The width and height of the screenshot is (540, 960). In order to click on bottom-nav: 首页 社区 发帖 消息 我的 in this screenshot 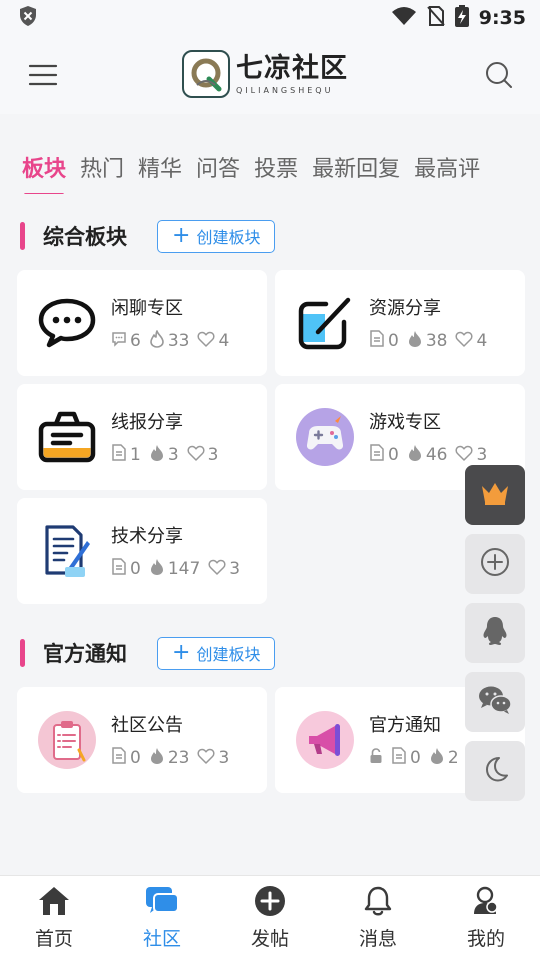, I will do `click(270, 917)`.